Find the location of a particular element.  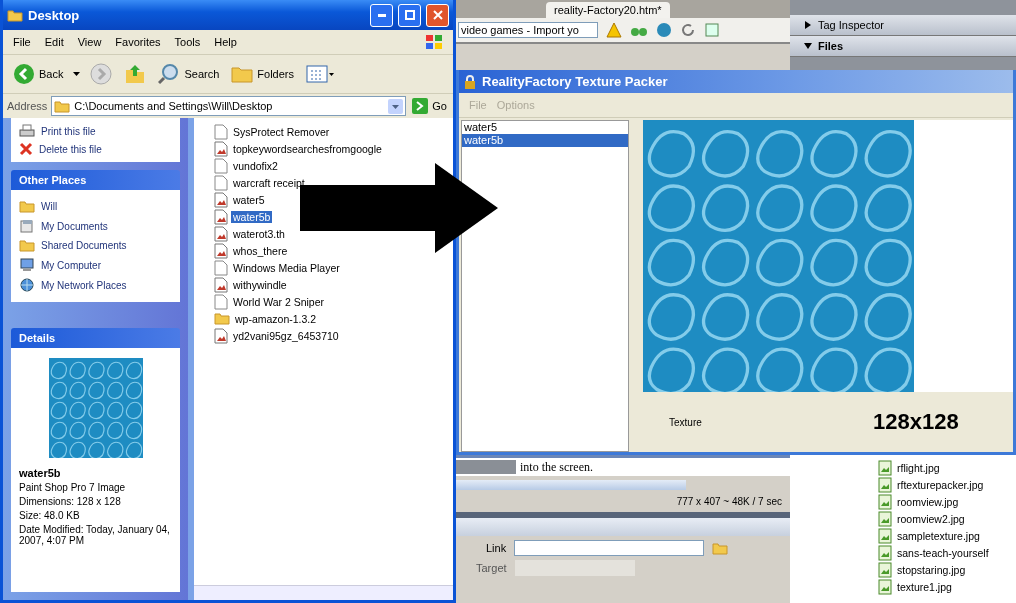

close-button is located at coordinates (437, 15).